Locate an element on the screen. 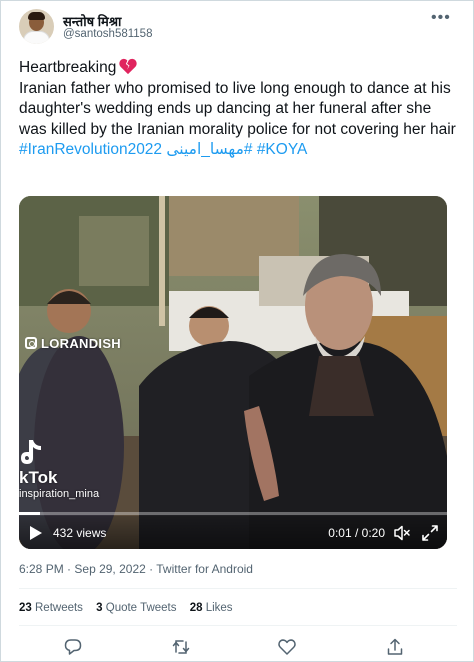 The height and width of the screenshot is (662, 474). view-count: 432 views is located at coordinates (80, 533).